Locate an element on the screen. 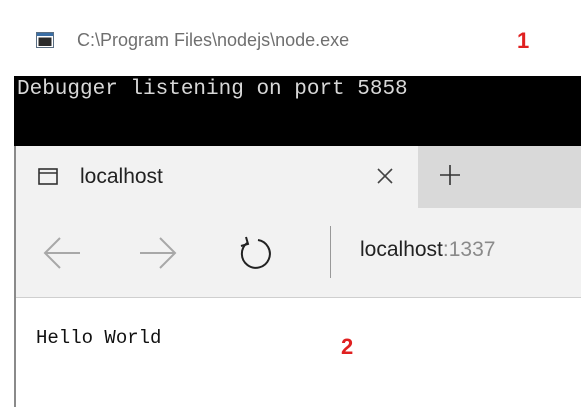  console-title: C:\Program Files\nodejs\node.exe is located at coordinates (213, 40).